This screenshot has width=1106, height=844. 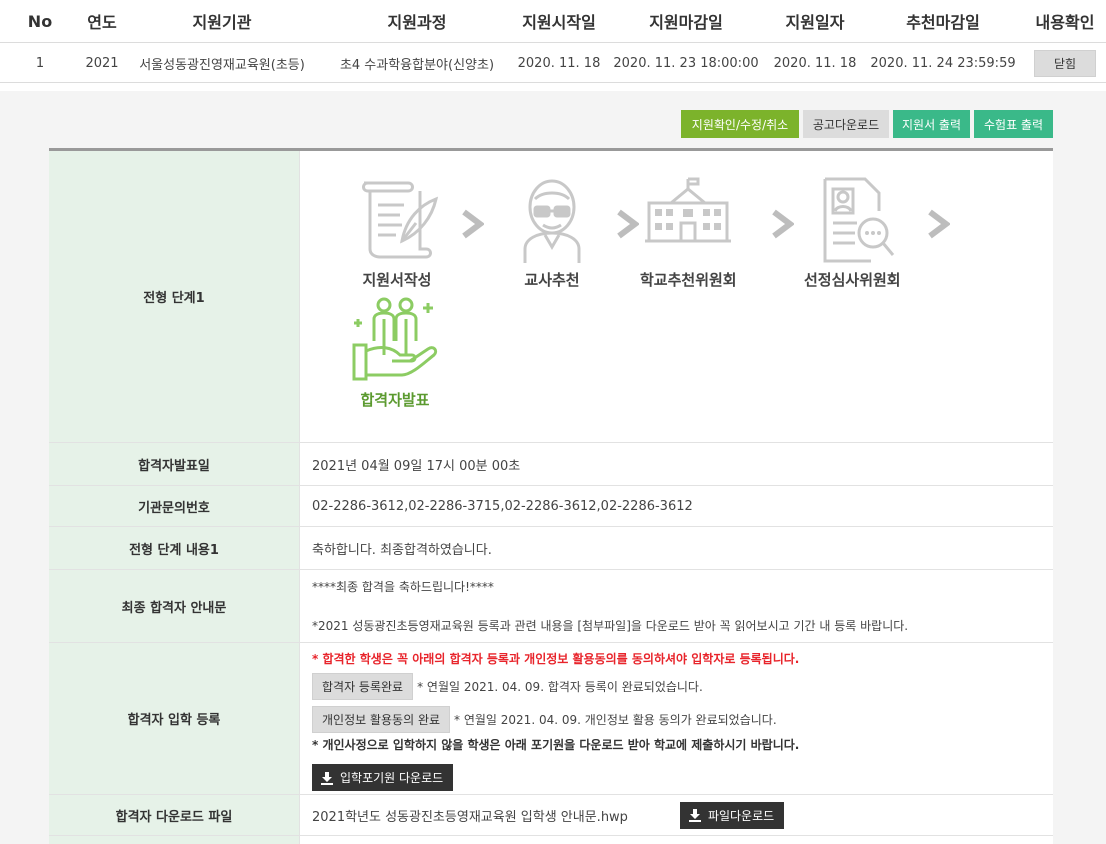 What do you see at coordinates (686, 22) in the screenshot?
I see `header-end-date: 지원마감일` at bounding box center [686, 22].